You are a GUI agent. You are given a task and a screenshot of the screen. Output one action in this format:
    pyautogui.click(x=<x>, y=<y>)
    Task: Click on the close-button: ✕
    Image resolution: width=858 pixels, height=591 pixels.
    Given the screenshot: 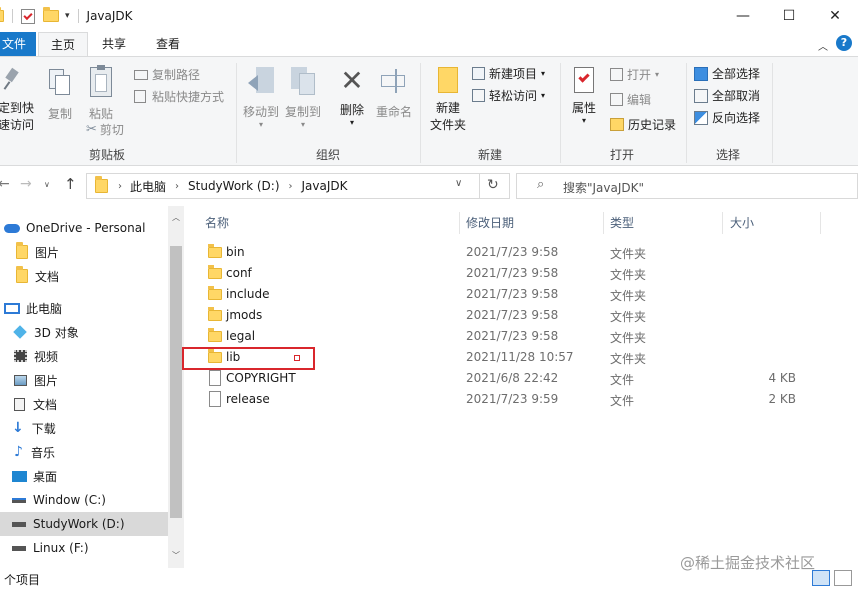 What is the action you would take?
    pyautogui.click(x=835, y=16)
    